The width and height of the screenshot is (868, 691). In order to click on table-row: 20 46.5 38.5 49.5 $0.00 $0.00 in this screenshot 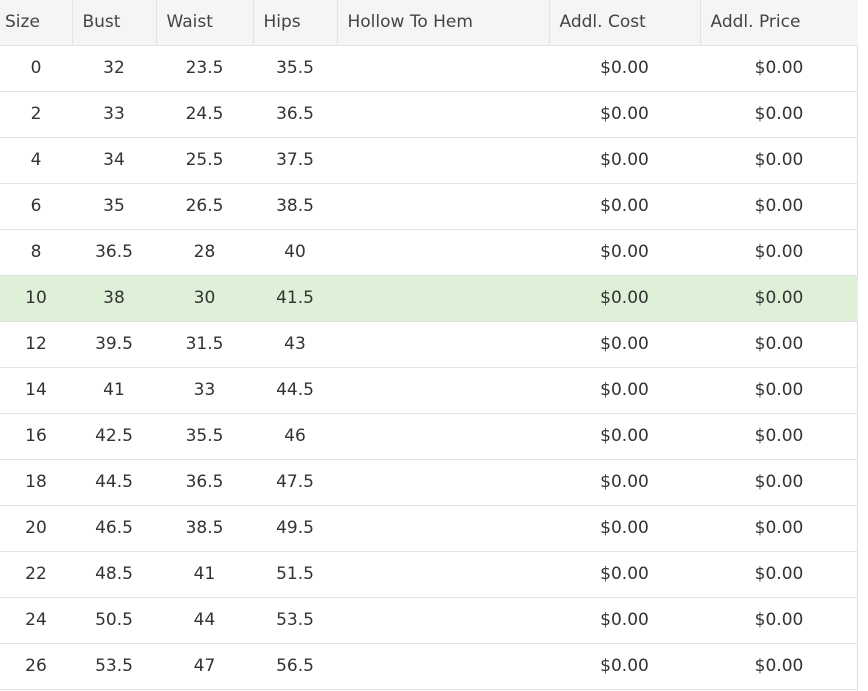, I will do `click(429, 528)`.